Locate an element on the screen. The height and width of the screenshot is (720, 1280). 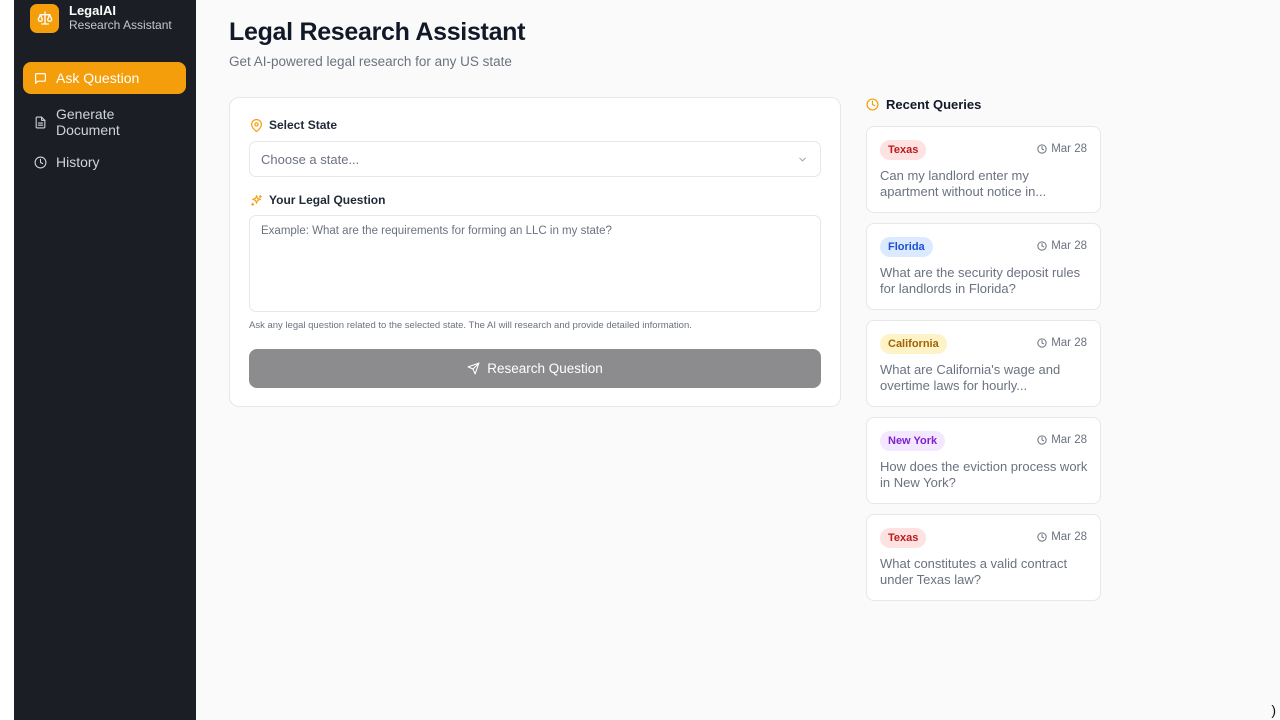
cursor-fragment-icon: ) is located at coordinates (1273, 710).